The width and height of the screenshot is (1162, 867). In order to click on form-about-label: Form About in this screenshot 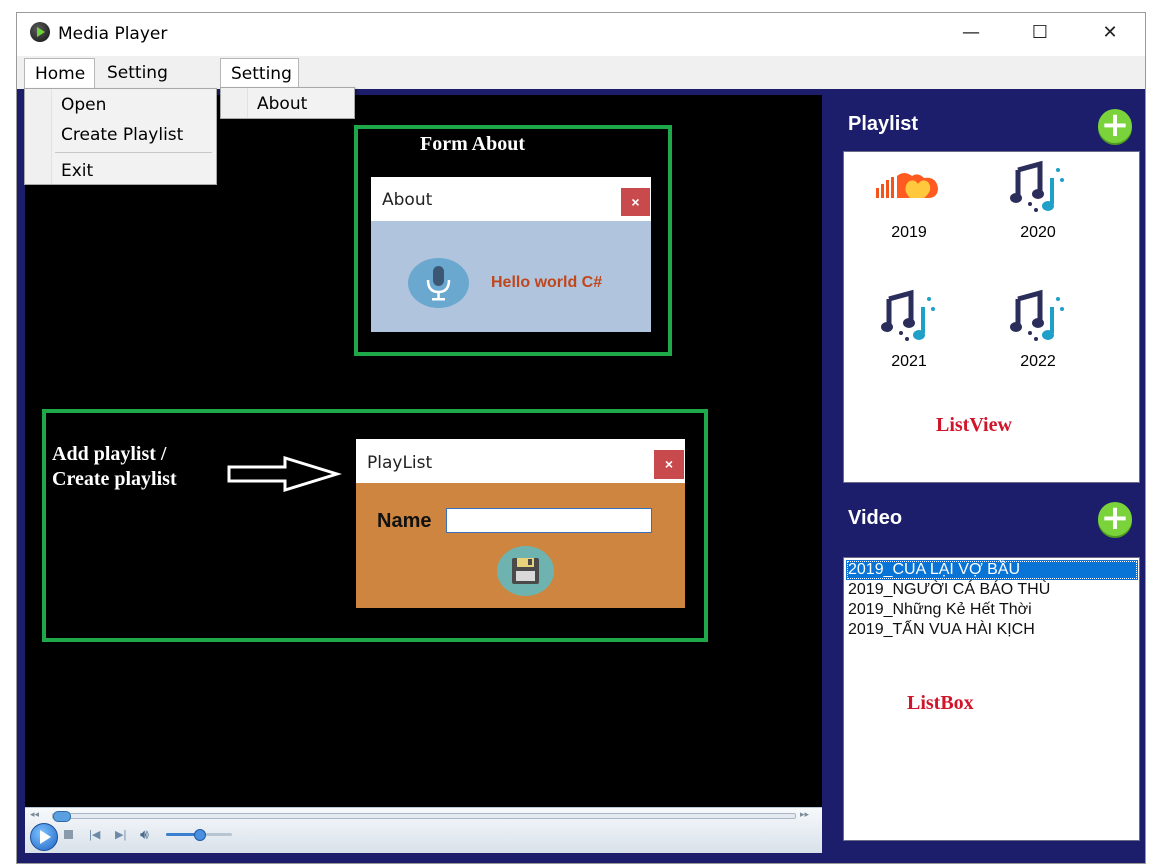, I will do `click(472, 144)`.